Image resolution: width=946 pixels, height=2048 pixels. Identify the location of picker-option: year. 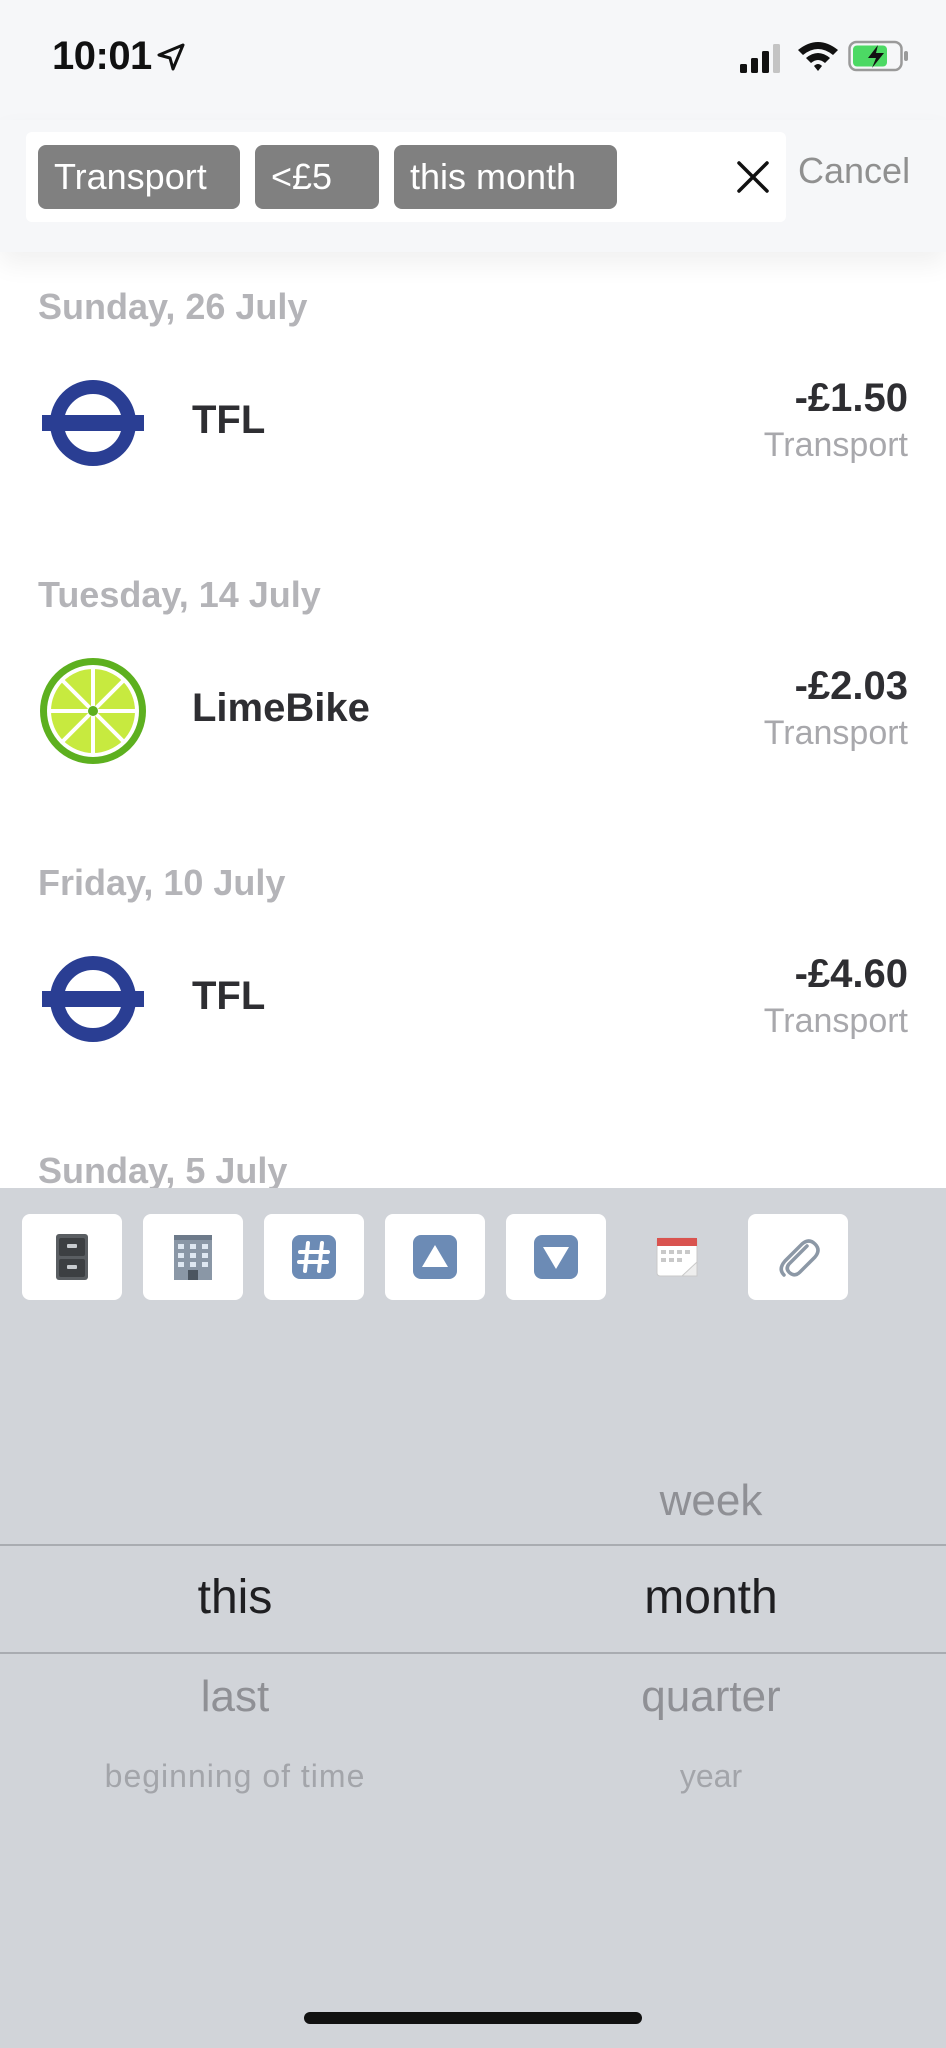
(711, 1776).